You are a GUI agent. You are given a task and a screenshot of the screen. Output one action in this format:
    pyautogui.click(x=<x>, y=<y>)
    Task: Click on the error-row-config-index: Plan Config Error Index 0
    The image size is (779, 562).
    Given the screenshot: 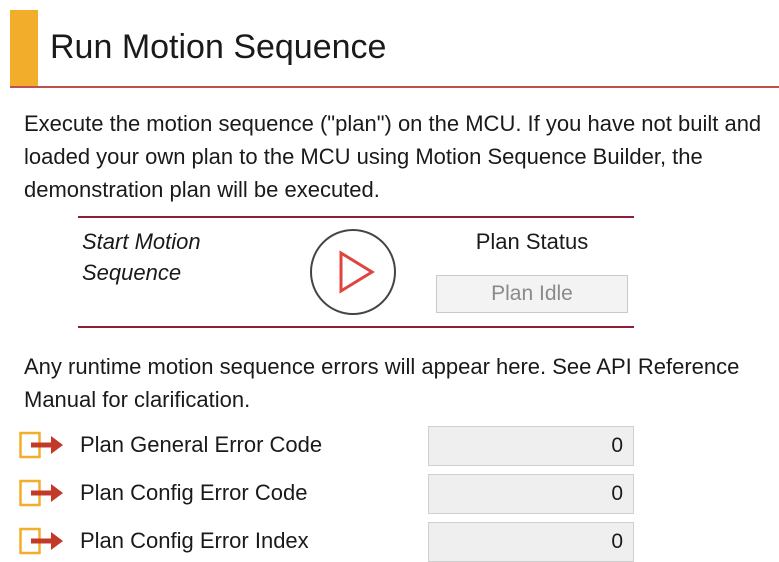 What is the action you would take?
    pyautogui.click(x=389, y=542)
    